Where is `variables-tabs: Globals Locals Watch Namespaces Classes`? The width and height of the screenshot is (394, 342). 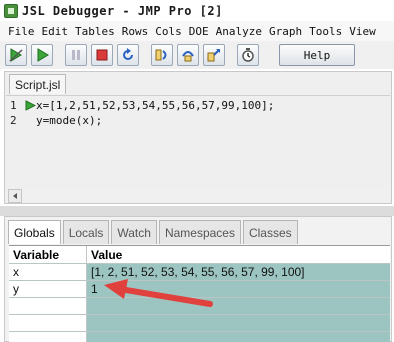 variables-tabs: Globals Locals Watch Namespaces Classes is located at coordinates (154, 232).